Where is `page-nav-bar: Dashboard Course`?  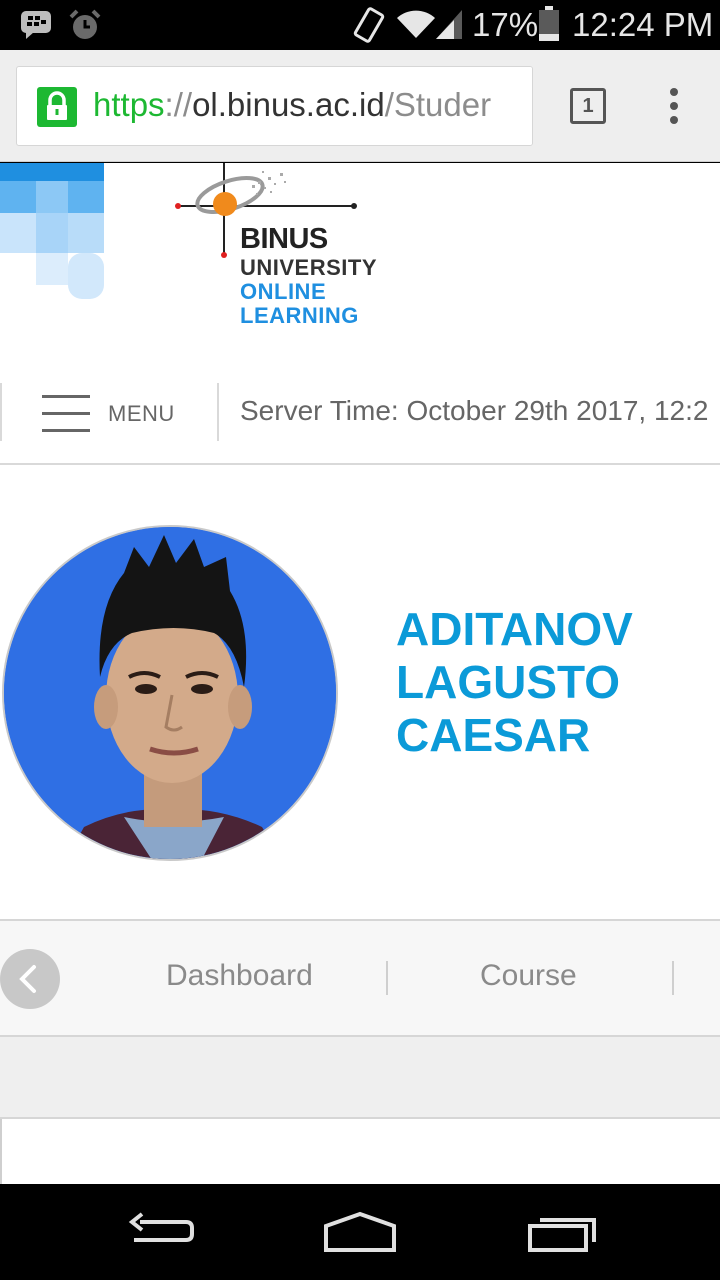 page-nav-bar: Dashboard Course is located at coordinates (360, 978).